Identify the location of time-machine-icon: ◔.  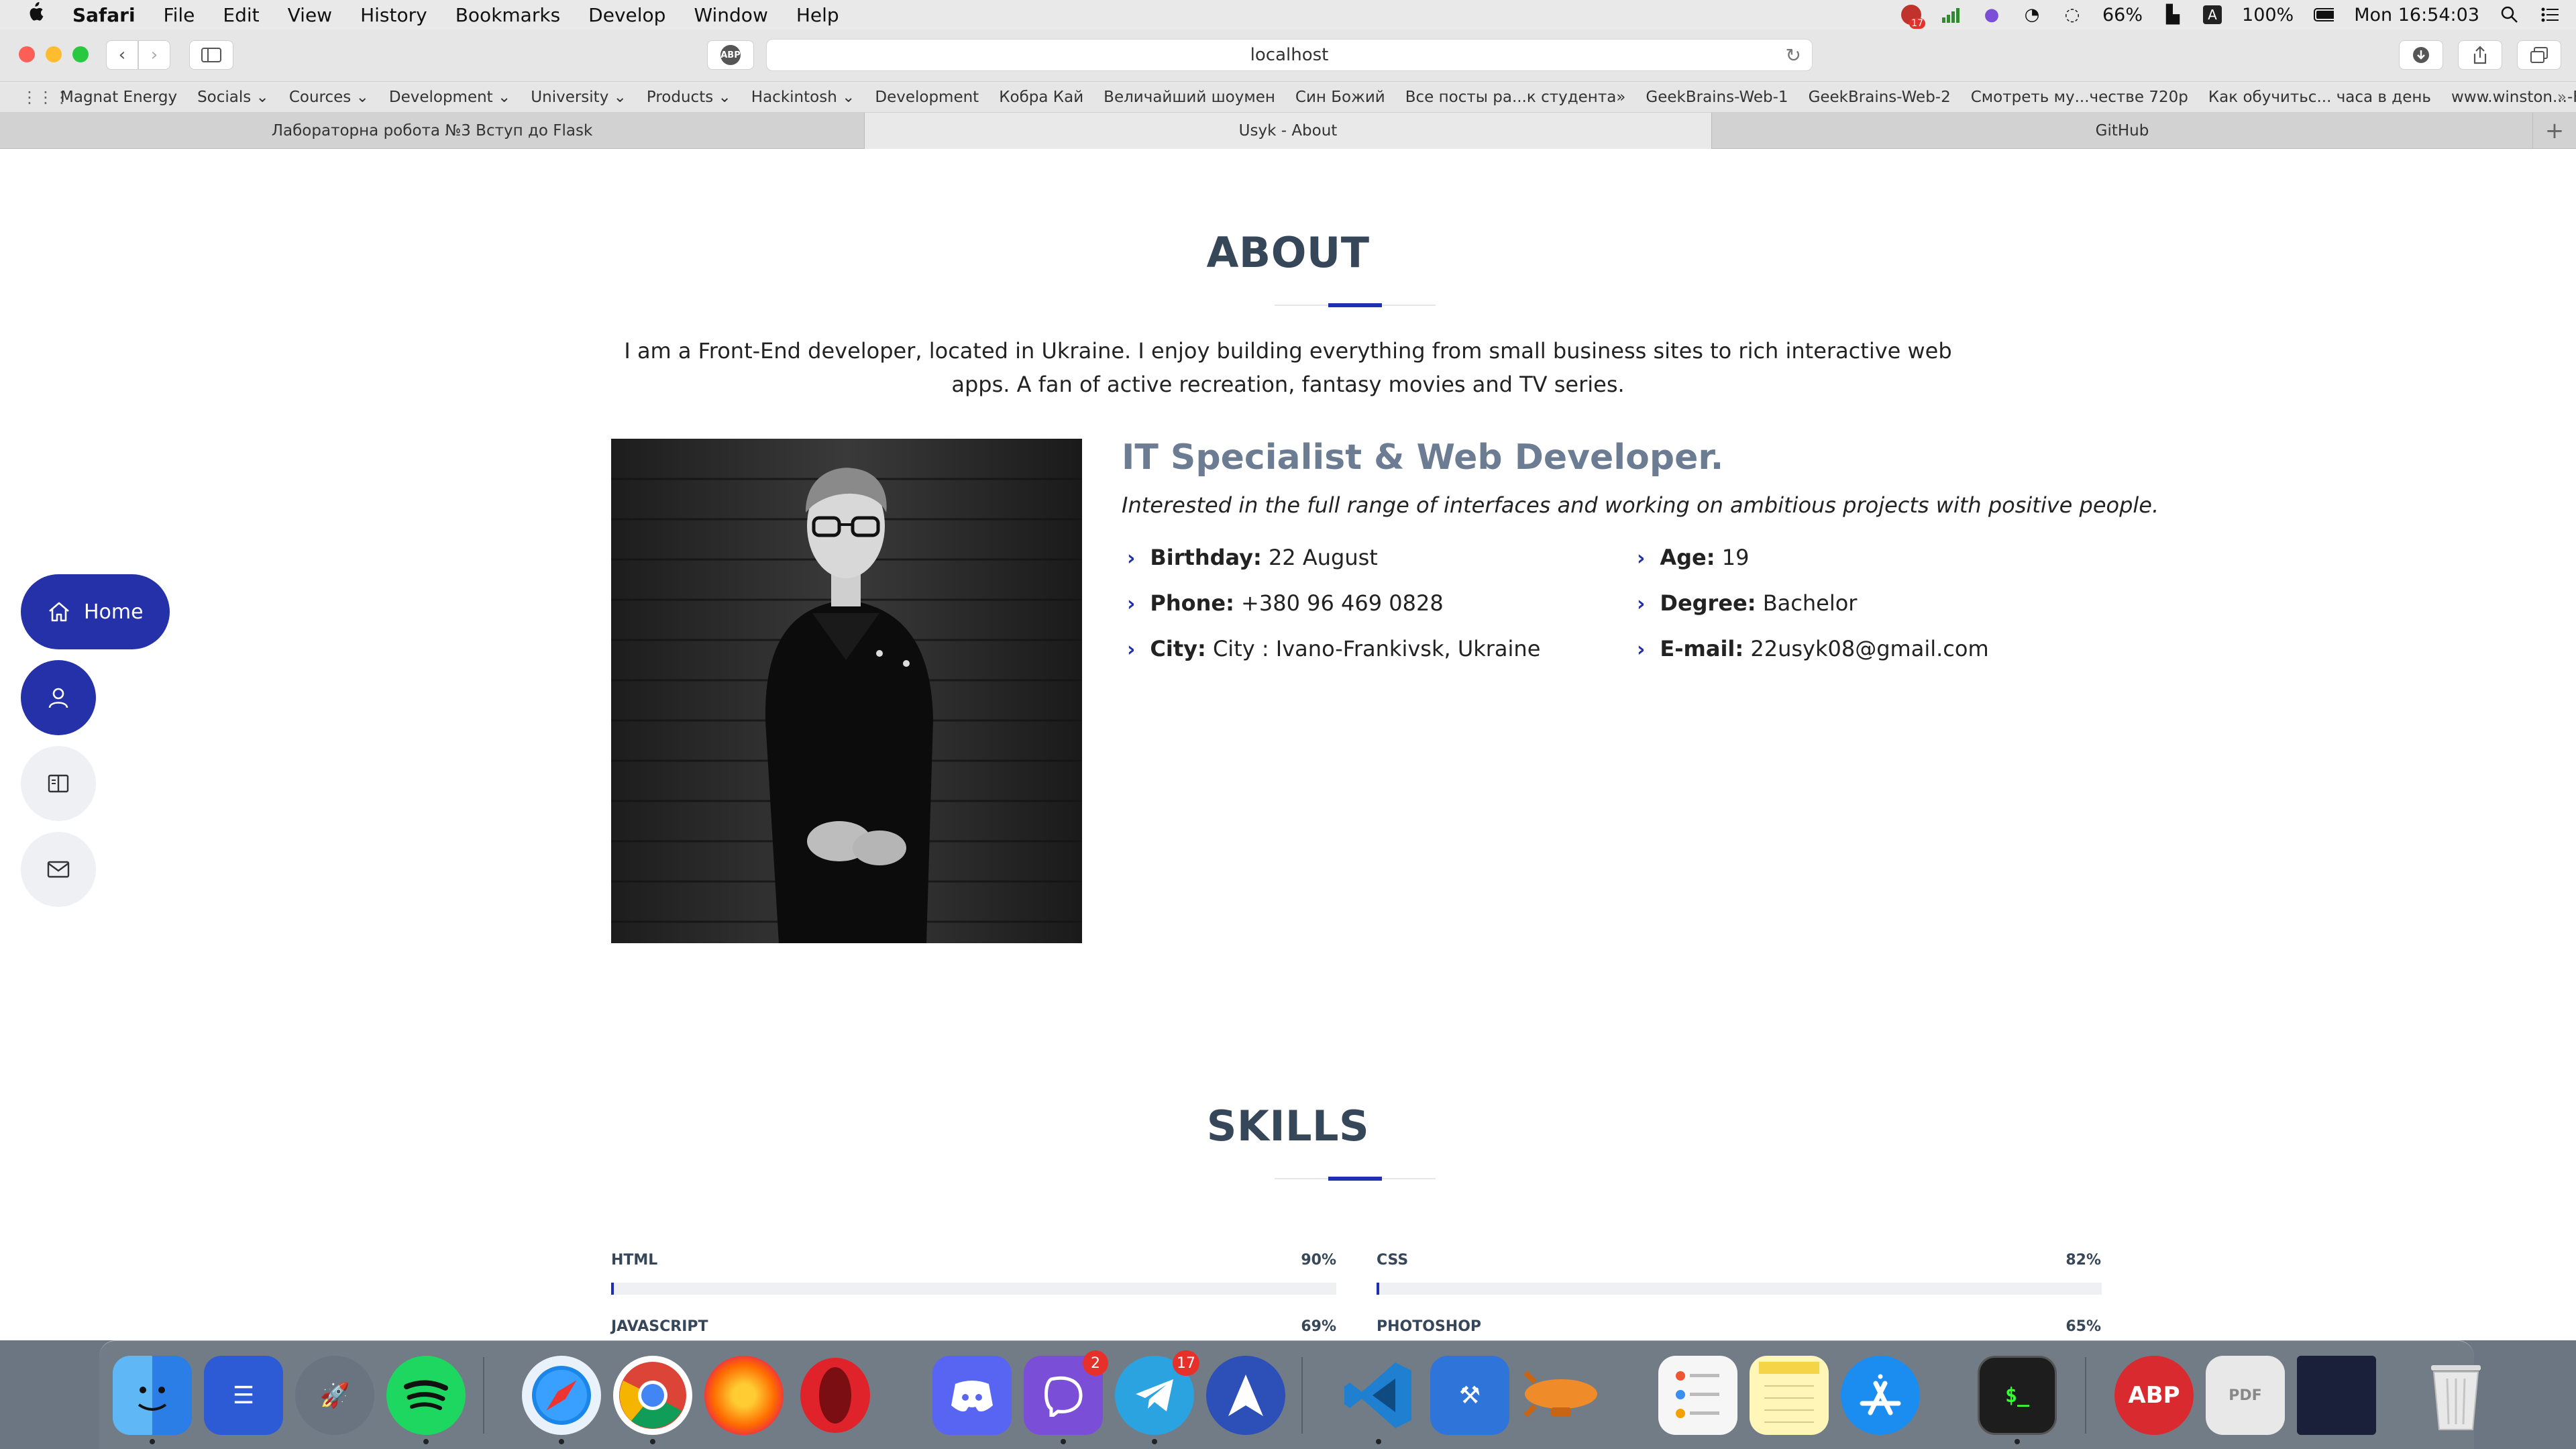
(2032, 15).